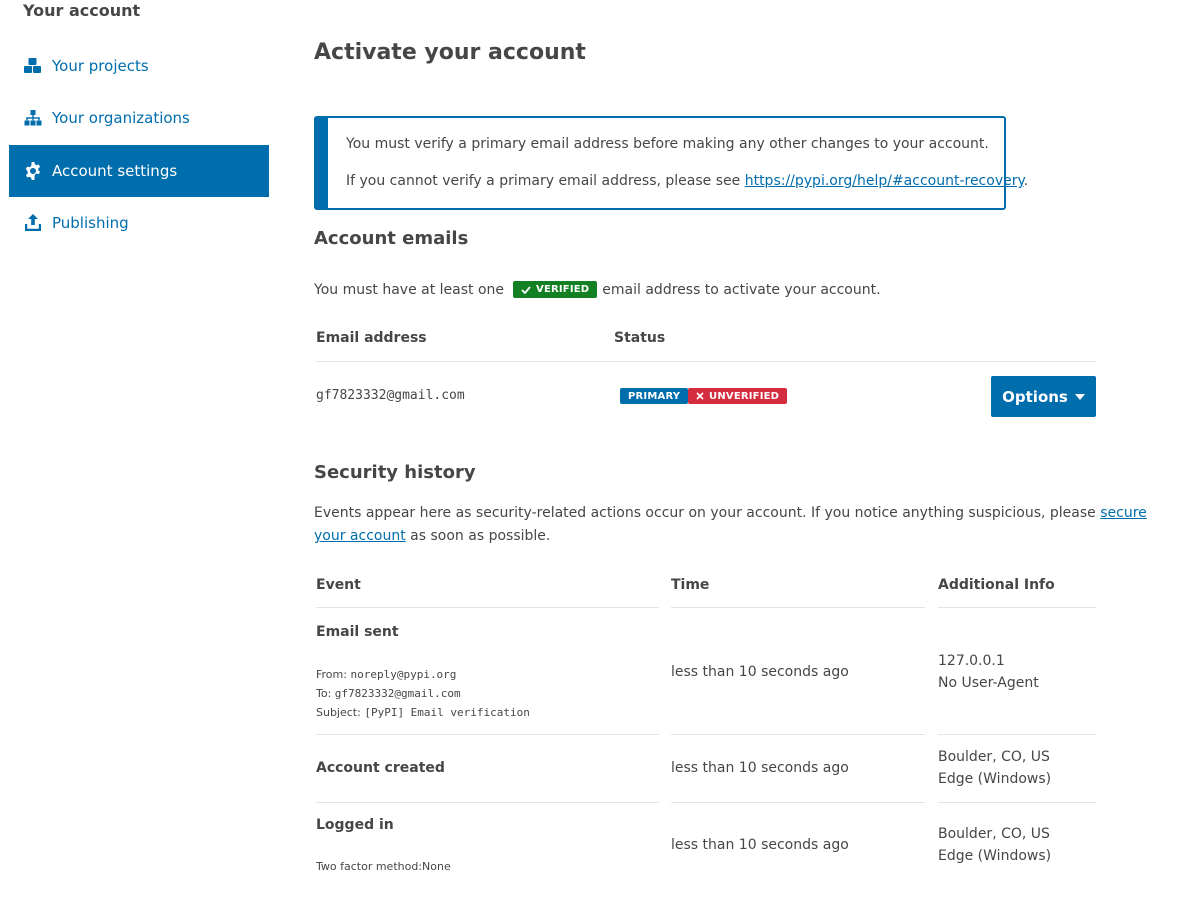  Describe the element at coordinates (1035, 396) in the screenshot. I see `options-button-label: Options` at that location.